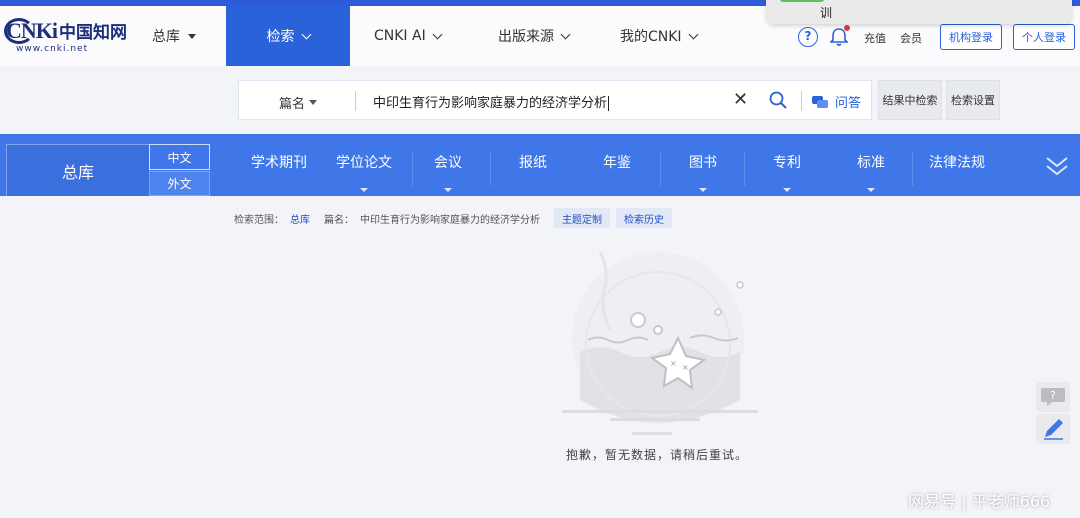 This screenshot has width=1080, height=518. What do you see at coordinates (339, 220) in the screenshot?
I see `query-label: 篇名：` at bounding box center [339, 220].